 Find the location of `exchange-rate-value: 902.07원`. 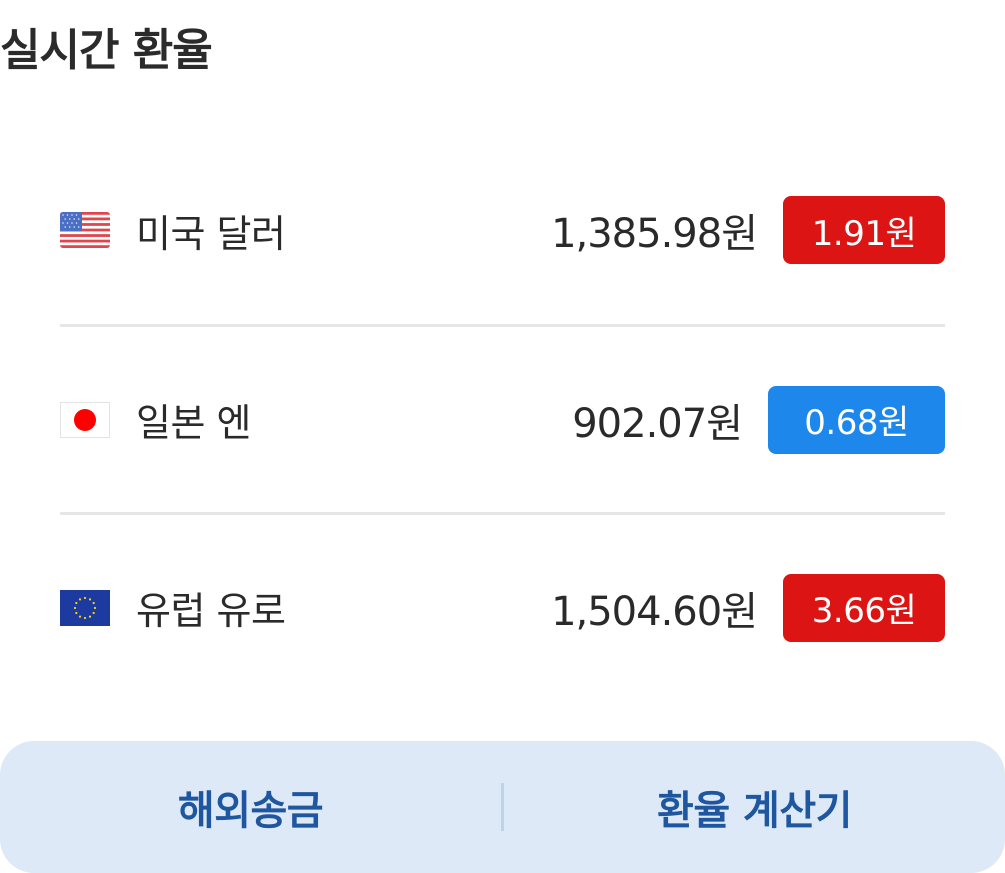

exchange-rate-value: 902.07원 is located at coordinates (657, 423).